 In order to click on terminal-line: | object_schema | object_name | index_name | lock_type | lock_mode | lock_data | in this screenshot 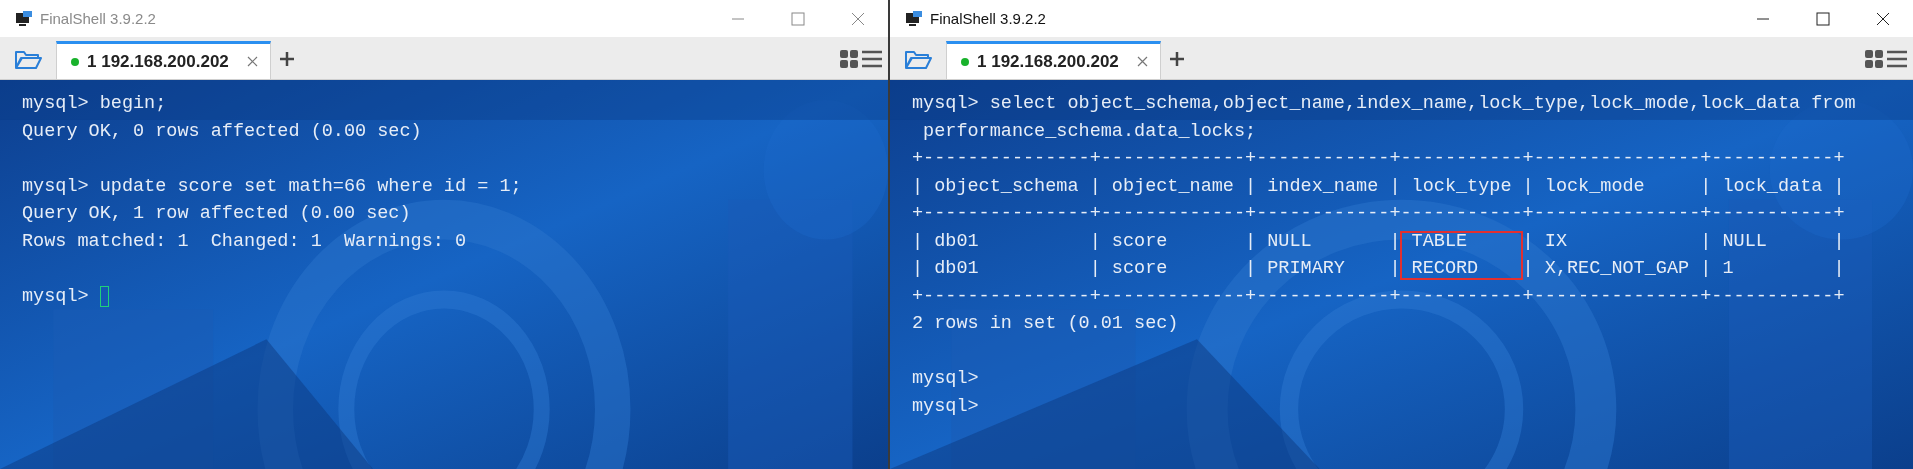, I will do `click(1378, 186)`.